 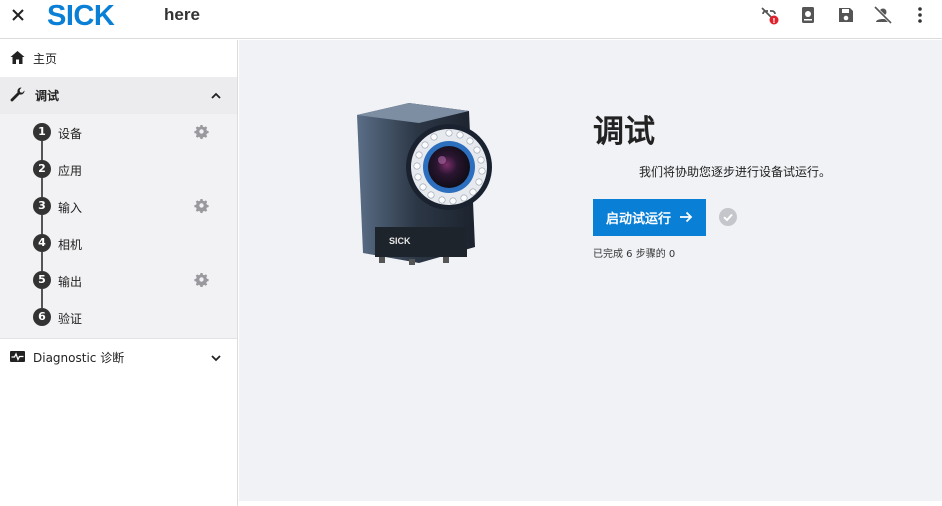 What do you see at coordinates (216, 358) in the screenshot?
I see `chevron-down-icon` at bounding box center [216, 358].